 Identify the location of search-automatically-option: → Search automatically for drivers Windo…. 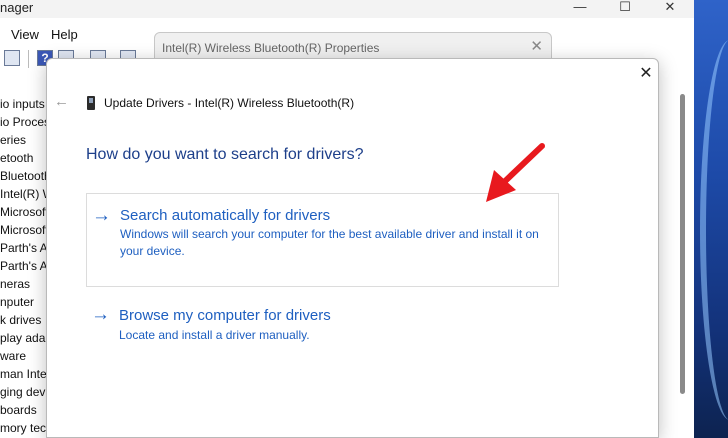
(322, 240).